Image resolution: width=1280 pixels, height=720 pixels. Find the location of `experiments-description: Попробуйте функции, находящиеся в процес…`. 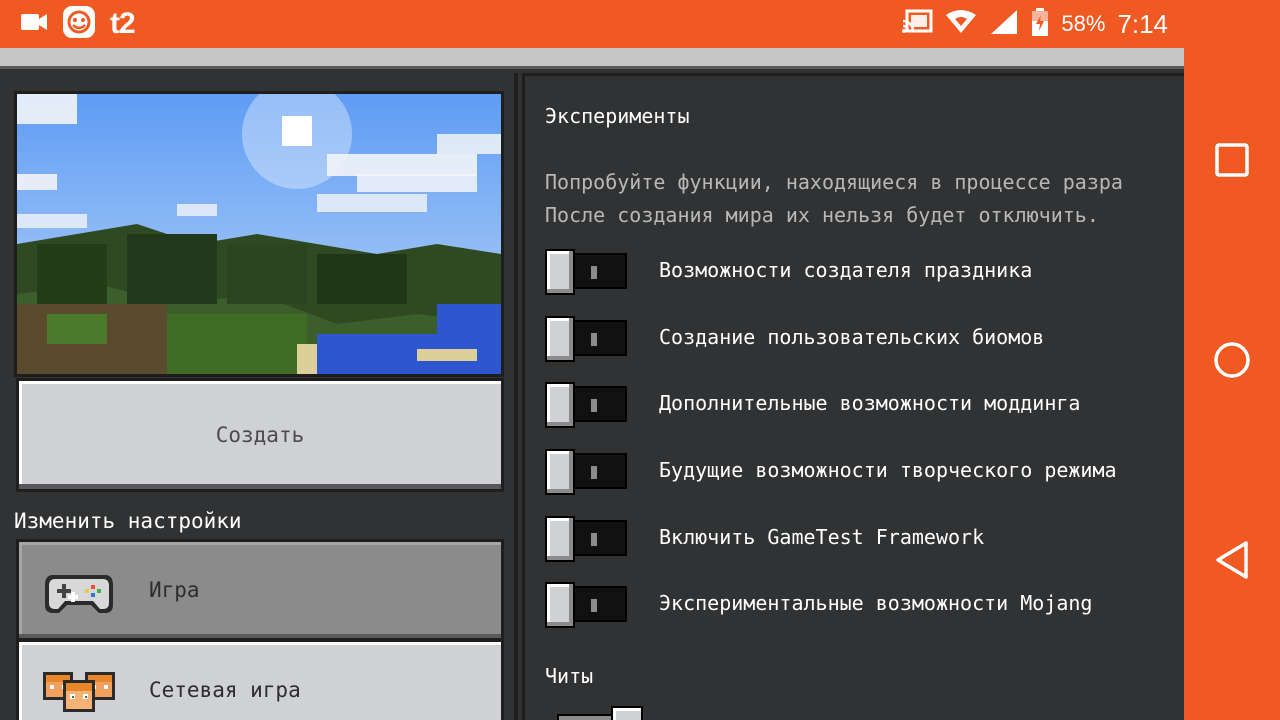

experiments-description: Попробуйте функции, находящиеся в процес… is located at coordinates (864, 199).